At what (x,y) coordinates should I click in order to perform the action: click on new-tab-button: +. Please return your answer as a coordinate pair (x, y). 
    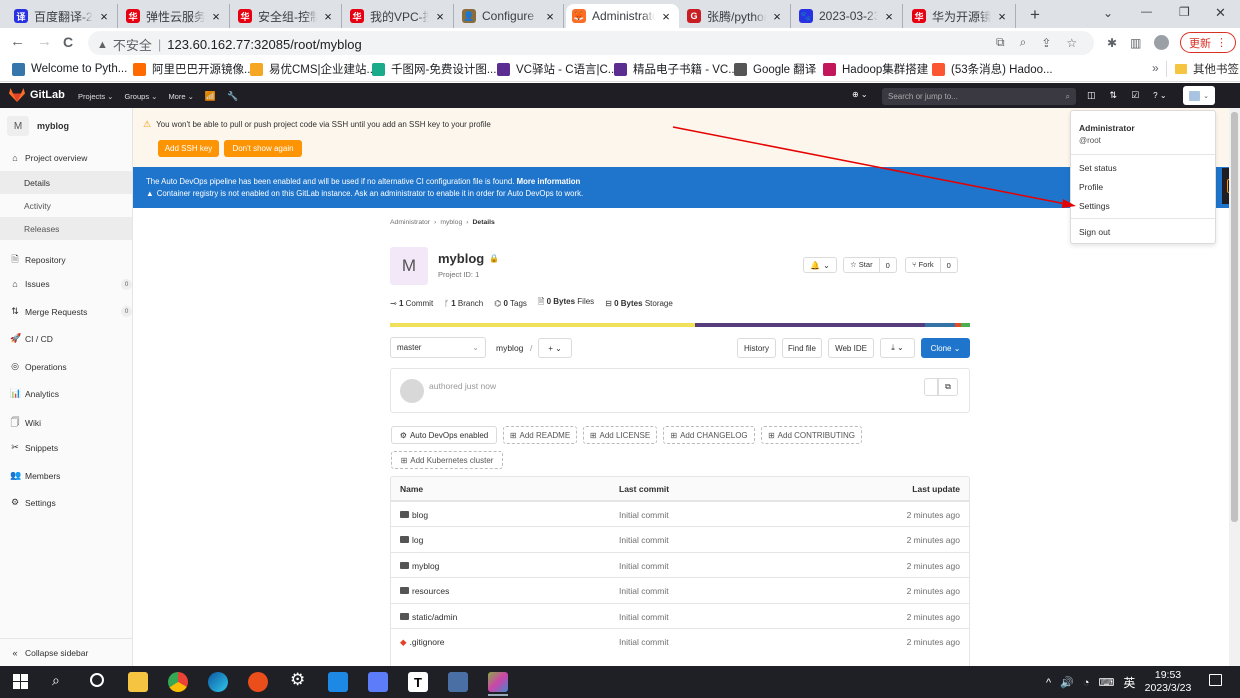
    Looking at the image, I should click on (1035, 15).